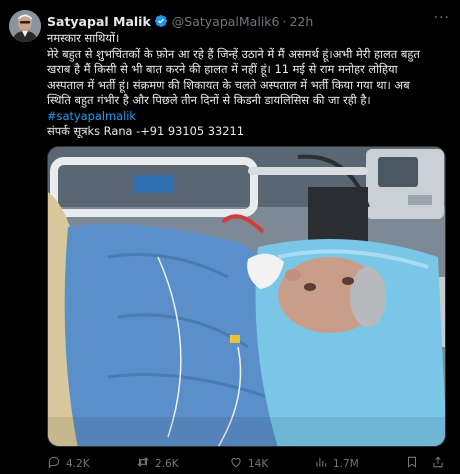  I want to click on tweet-header: Satyapal Malik @SatyapalMalik6 · 22h ···, so click(248, 20).